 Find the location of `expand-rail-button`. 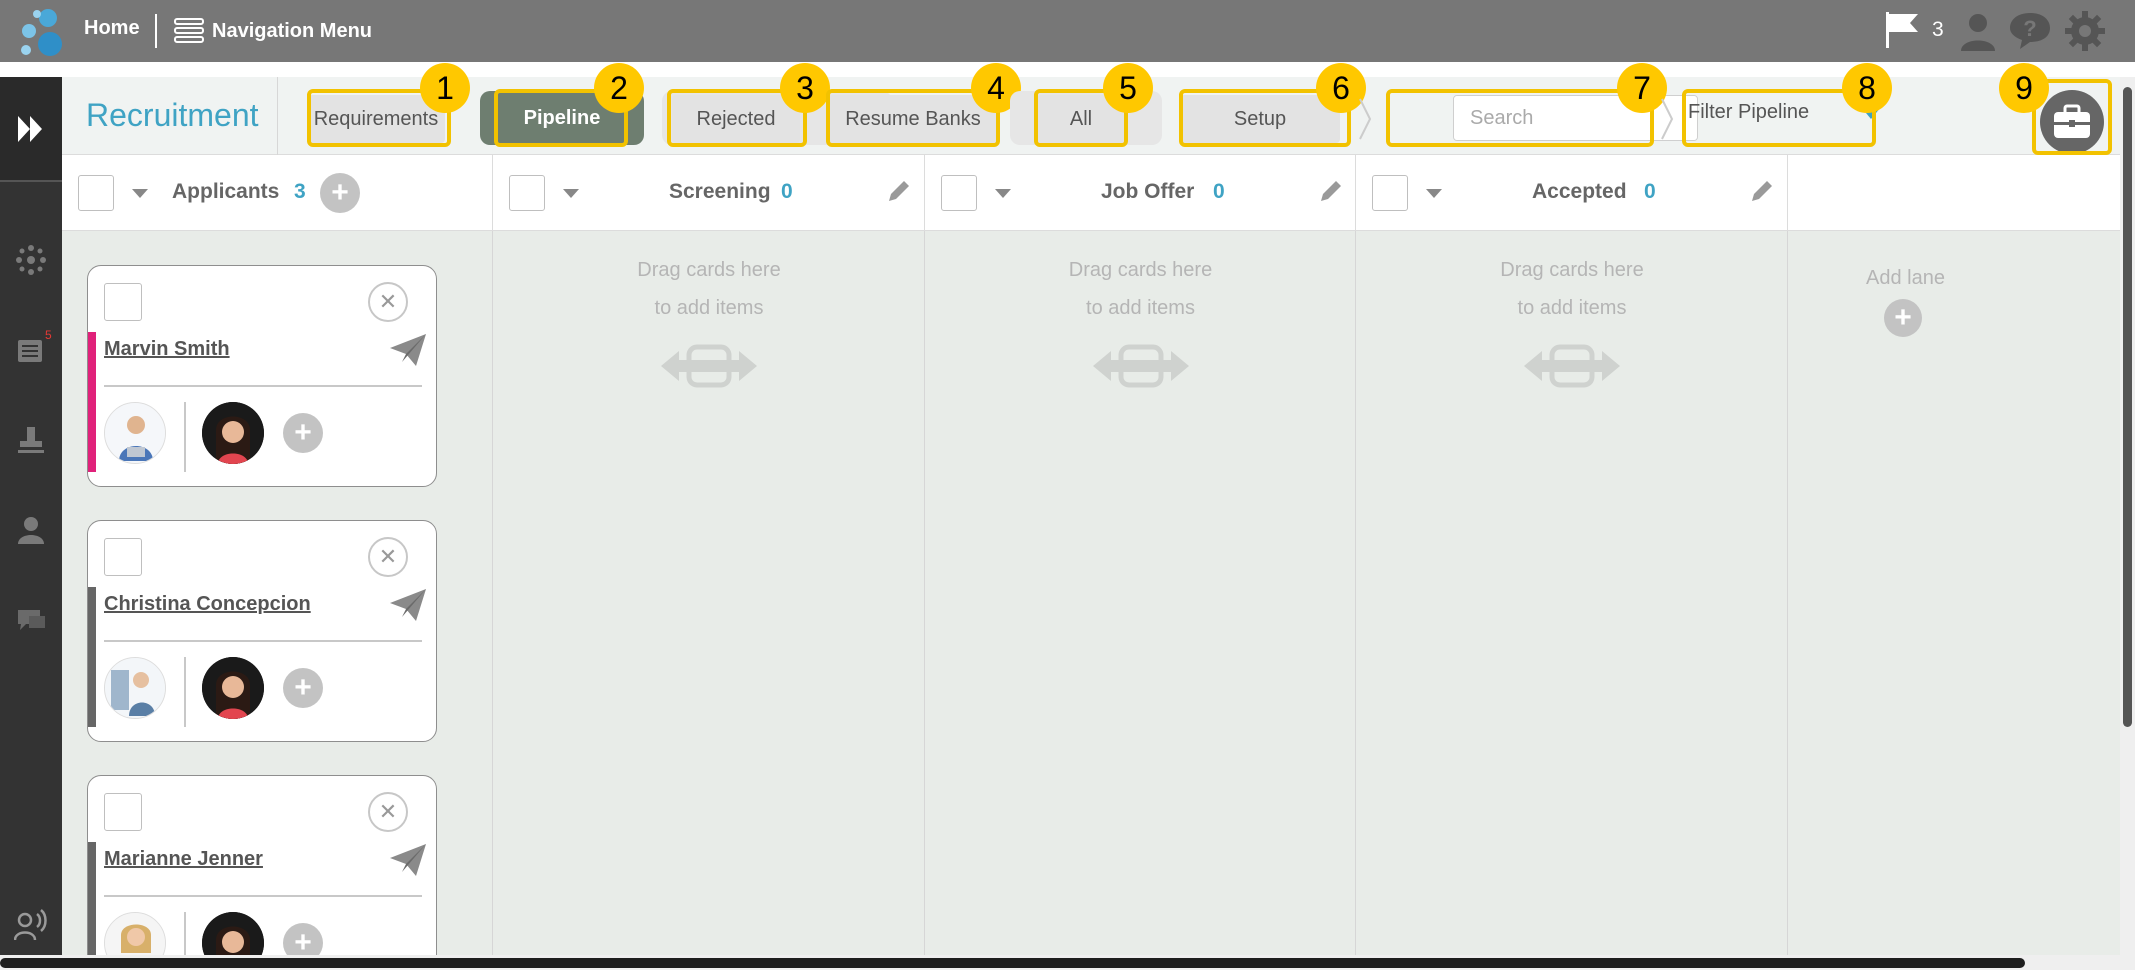

expand-rail-button is located at coordinates (31, 129).